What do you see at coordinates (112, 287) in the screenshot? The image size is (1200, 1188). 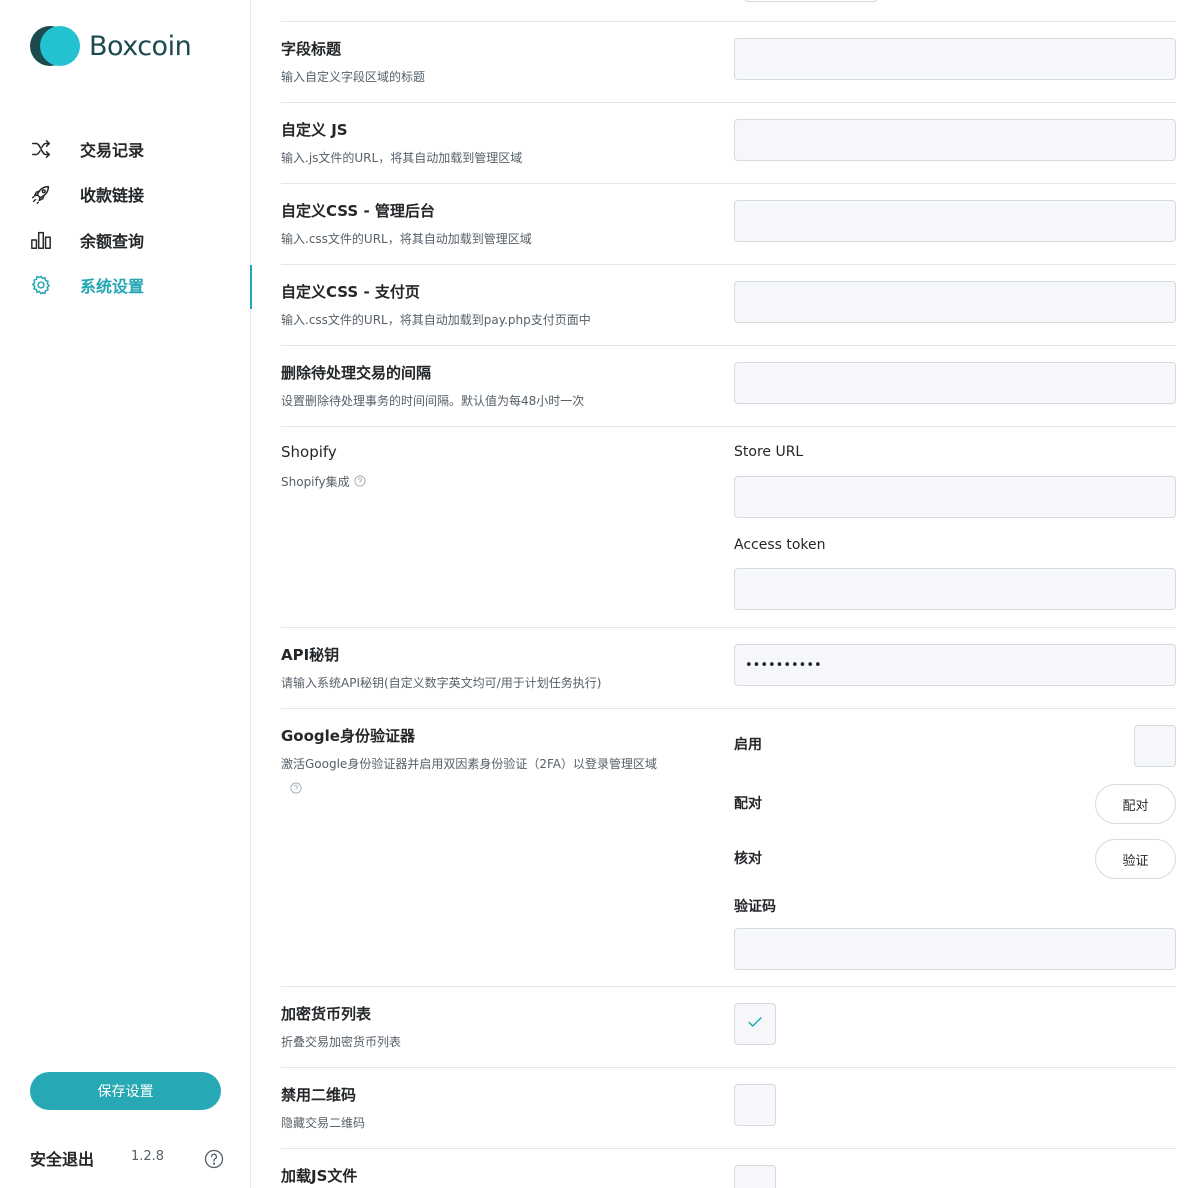 I see `nav-label: 系统设置` at bounding box center [112, 287].